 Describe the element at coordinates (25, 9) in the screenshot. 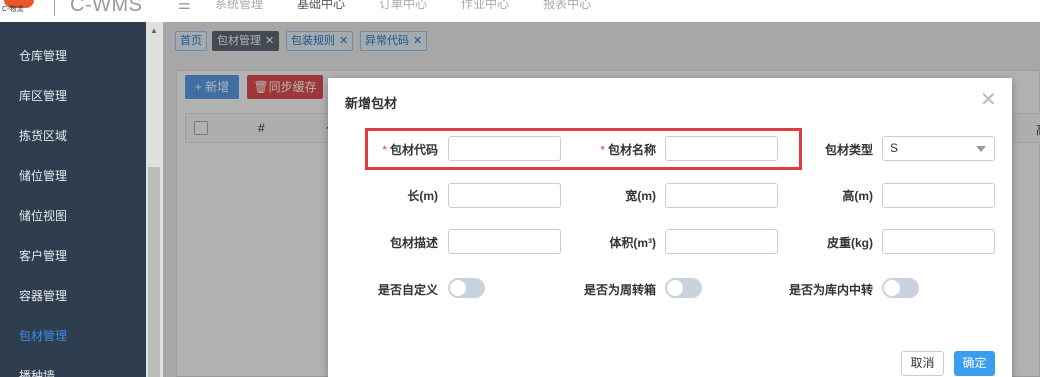

I see `logo: C-物流` at that location.